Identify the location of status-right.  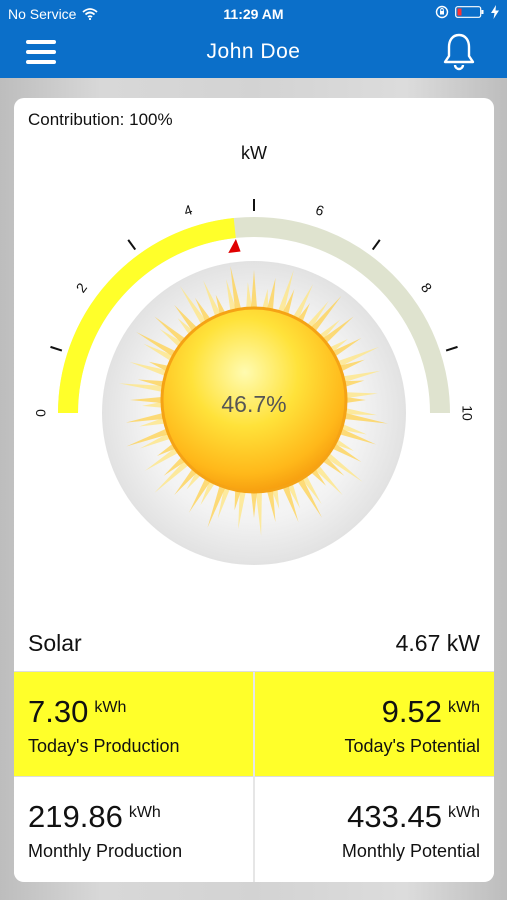
(467, 12).